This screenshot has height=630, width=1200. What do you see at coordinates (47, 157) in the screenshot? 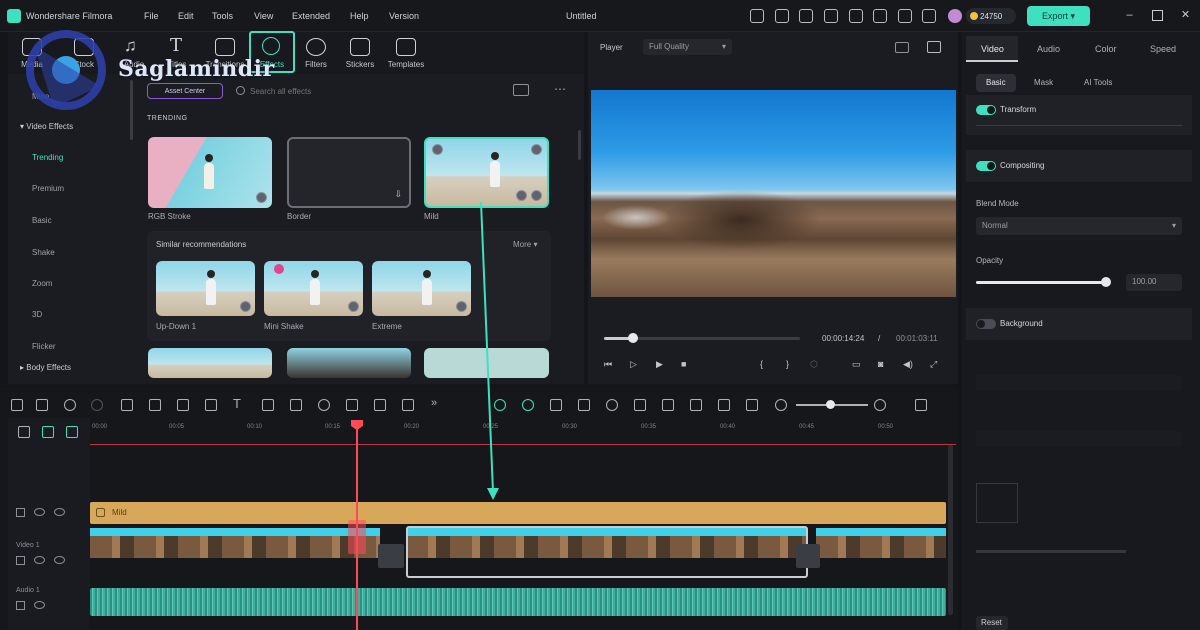
I see `sidebar-item-trending: Trending` at bounding box center [47, 157].